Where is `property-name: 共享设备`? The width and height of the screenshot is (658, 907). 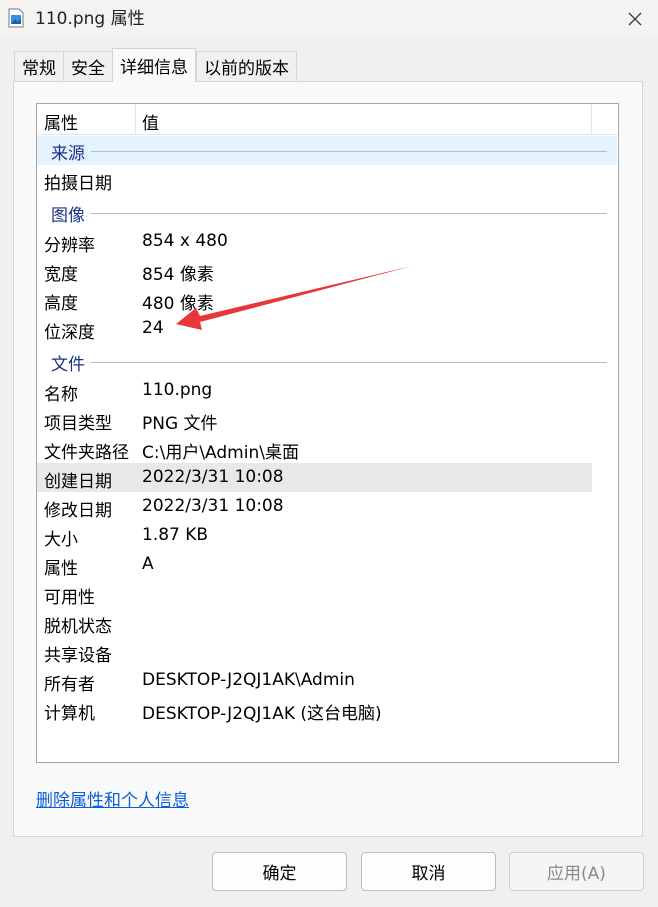 property-name: 共享设备 is located at coordinates (78, 656).